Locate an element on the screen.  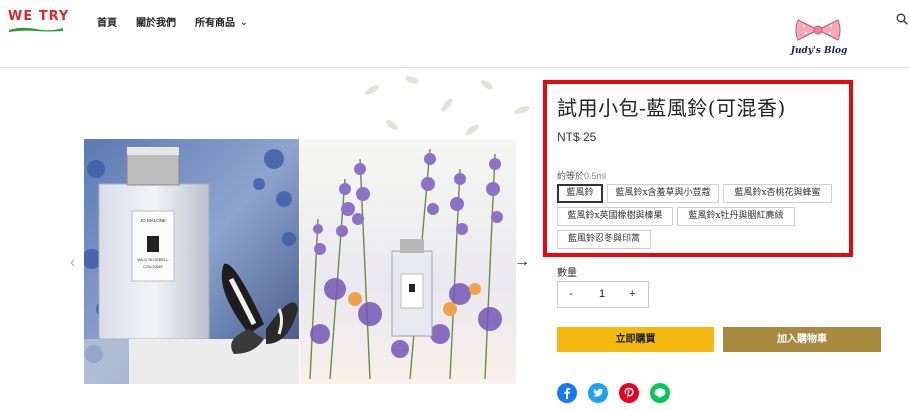
share-buttons is located at coordinates (613, 393).